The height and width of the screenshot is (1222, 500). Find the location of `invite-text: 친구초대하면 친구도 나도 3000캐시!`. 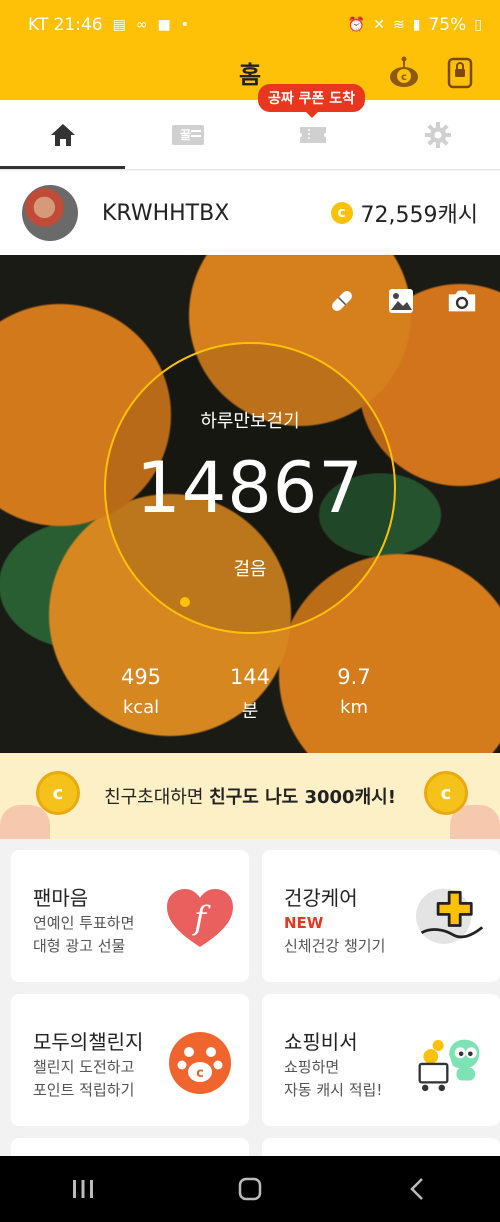

invite-text: 친구초대하면 친구도 나도 3000캐시! is located at coordinates (250, 796).